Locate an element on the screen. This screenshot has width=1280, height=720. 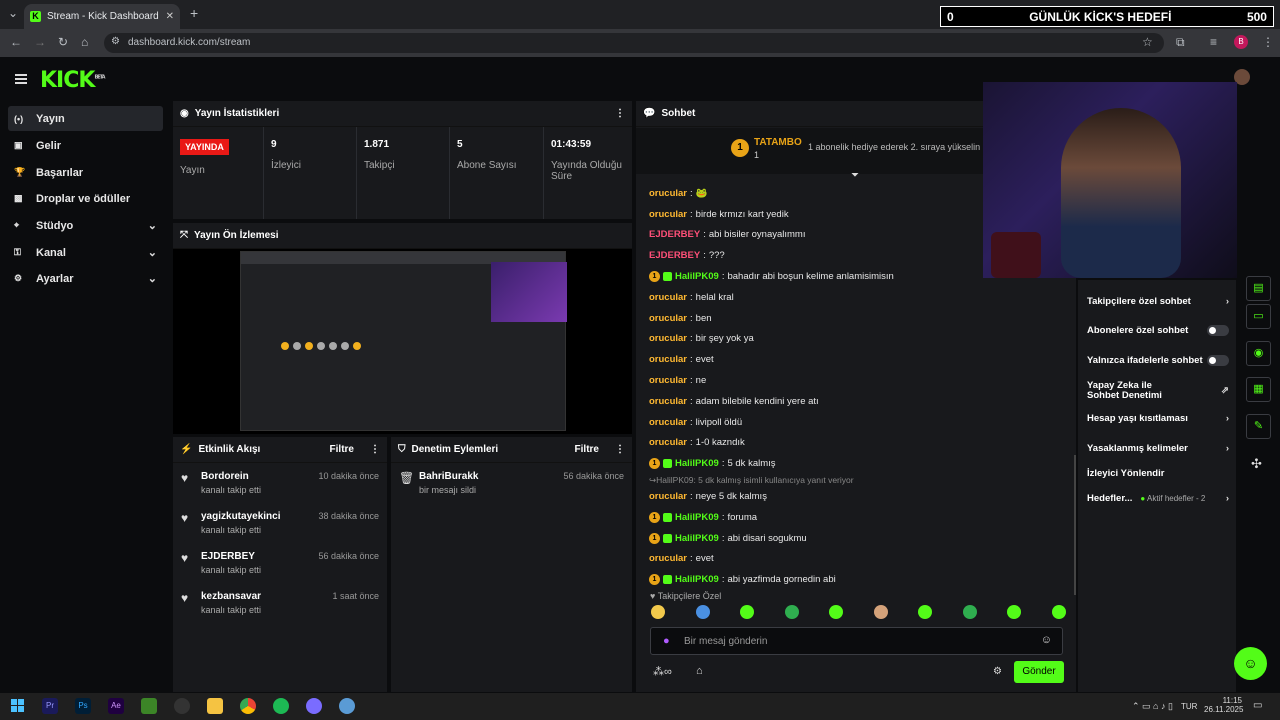
chat-setting-row: Yapay Zeka ile Sohbet Denetimi ⇗ is located at coordinates (1158, 391).